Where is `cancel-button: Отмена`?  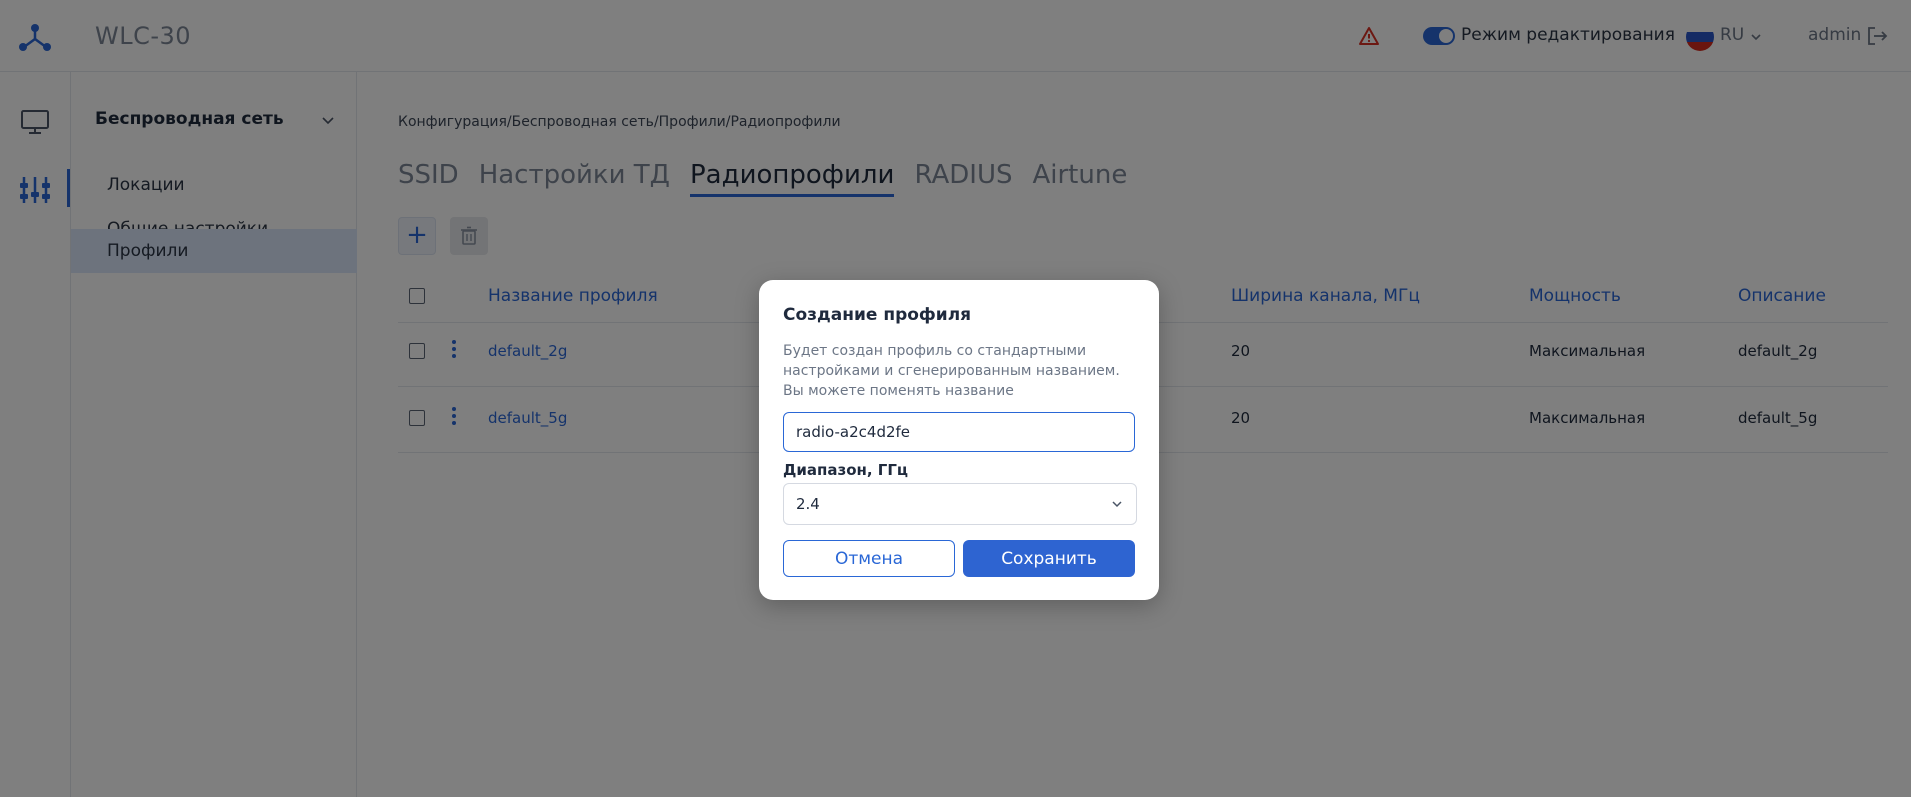
cancel-button: Отмена is located at coordinates (869, 558).